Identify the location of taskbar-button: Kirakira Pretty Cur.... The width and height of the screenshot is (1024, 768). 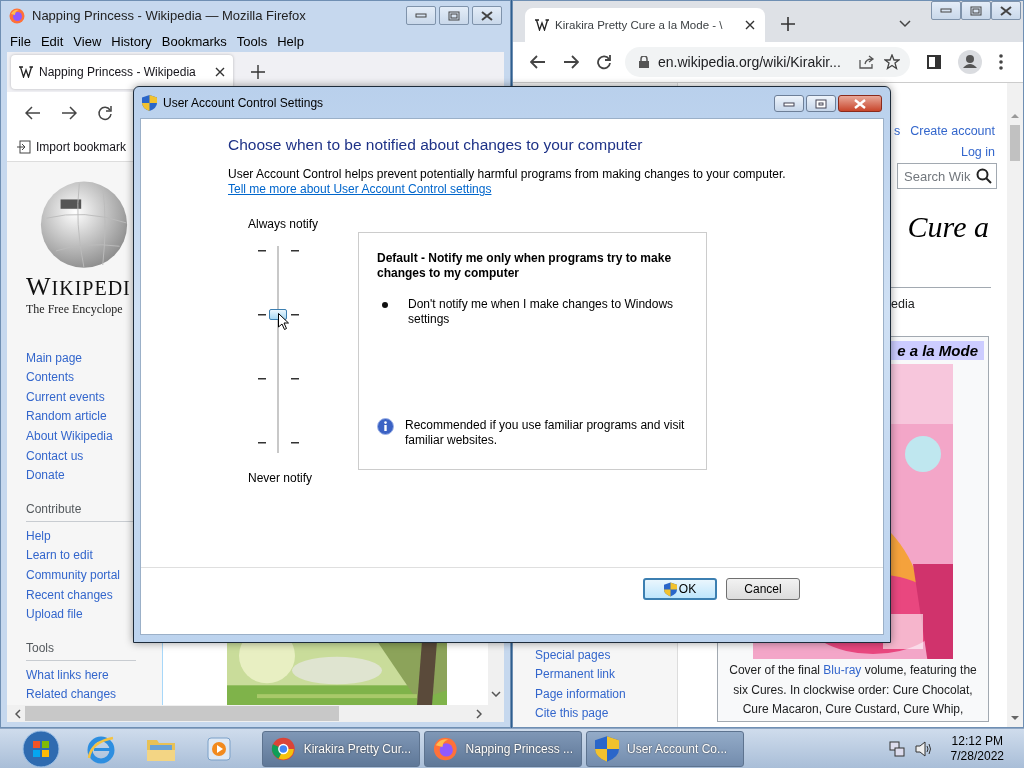
(341, 748).